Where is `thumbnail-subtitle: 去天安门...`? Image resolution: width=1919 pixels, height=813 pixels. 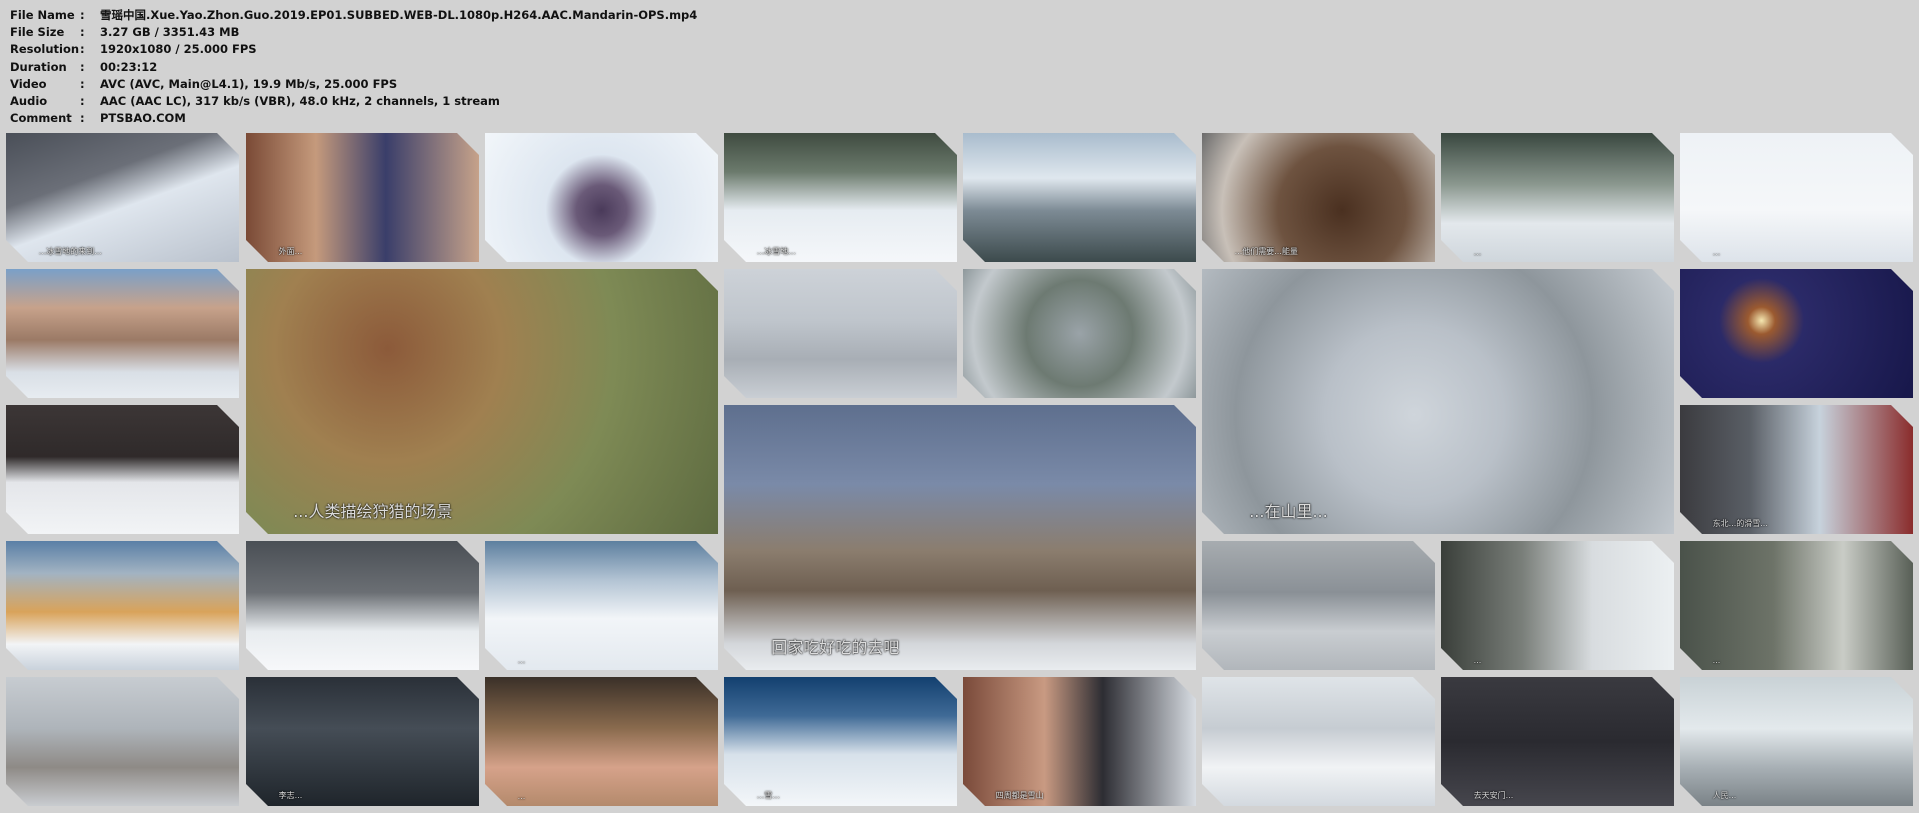
thumbnail-subtitle: 去天安门... is located at coordinates (1493, 795).